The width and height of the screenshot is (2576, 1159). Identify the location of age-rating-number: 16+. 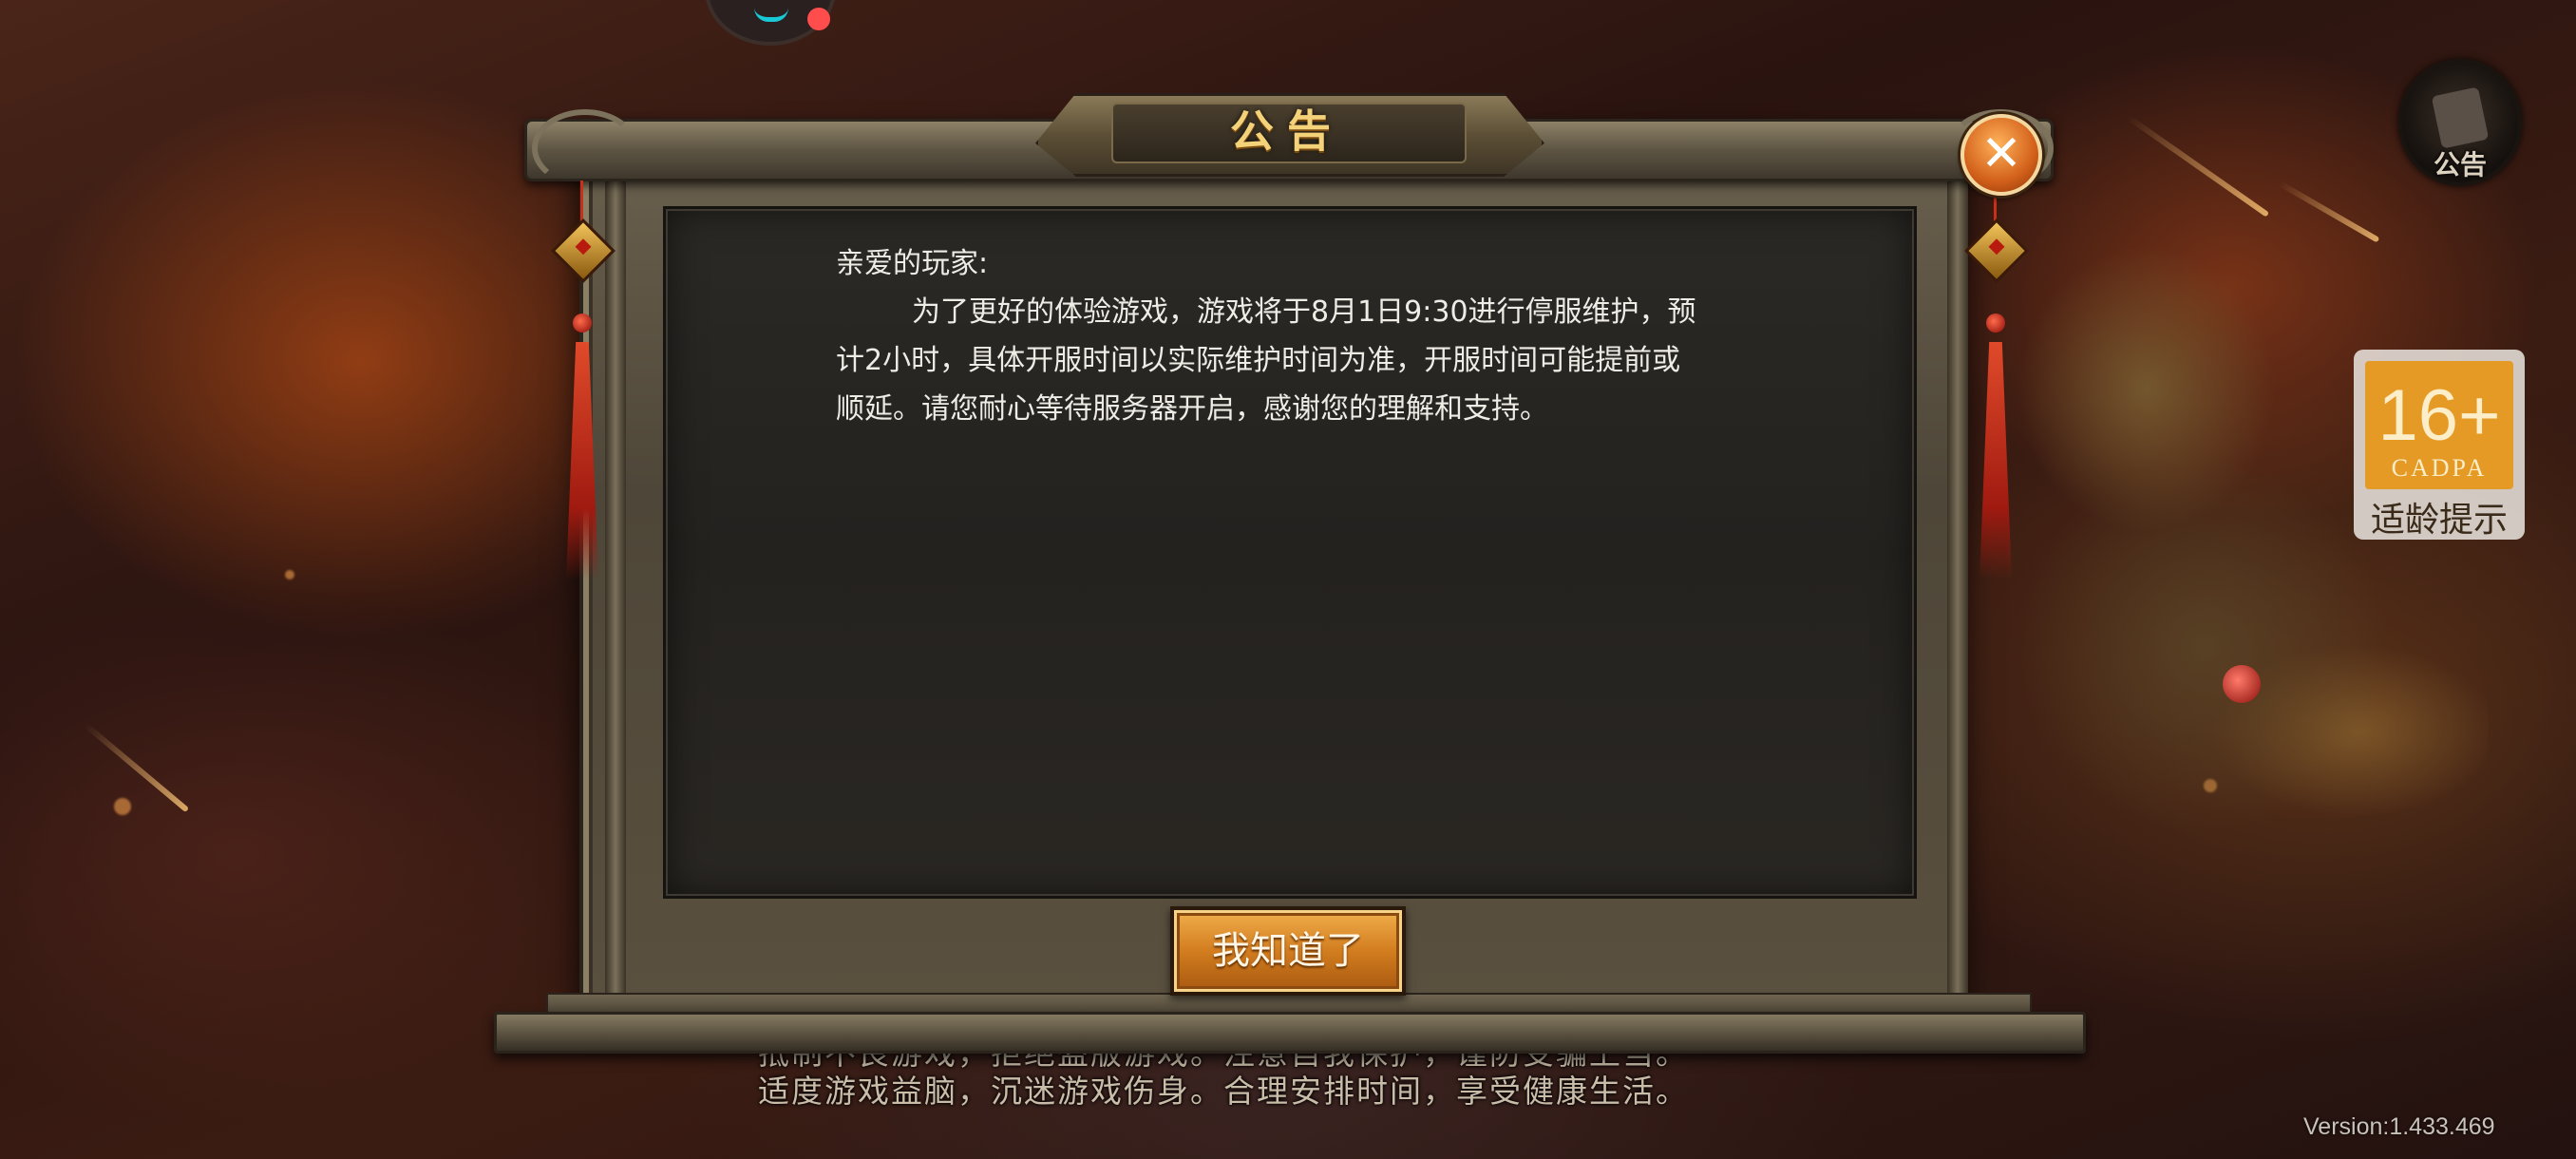
(2439, 415).